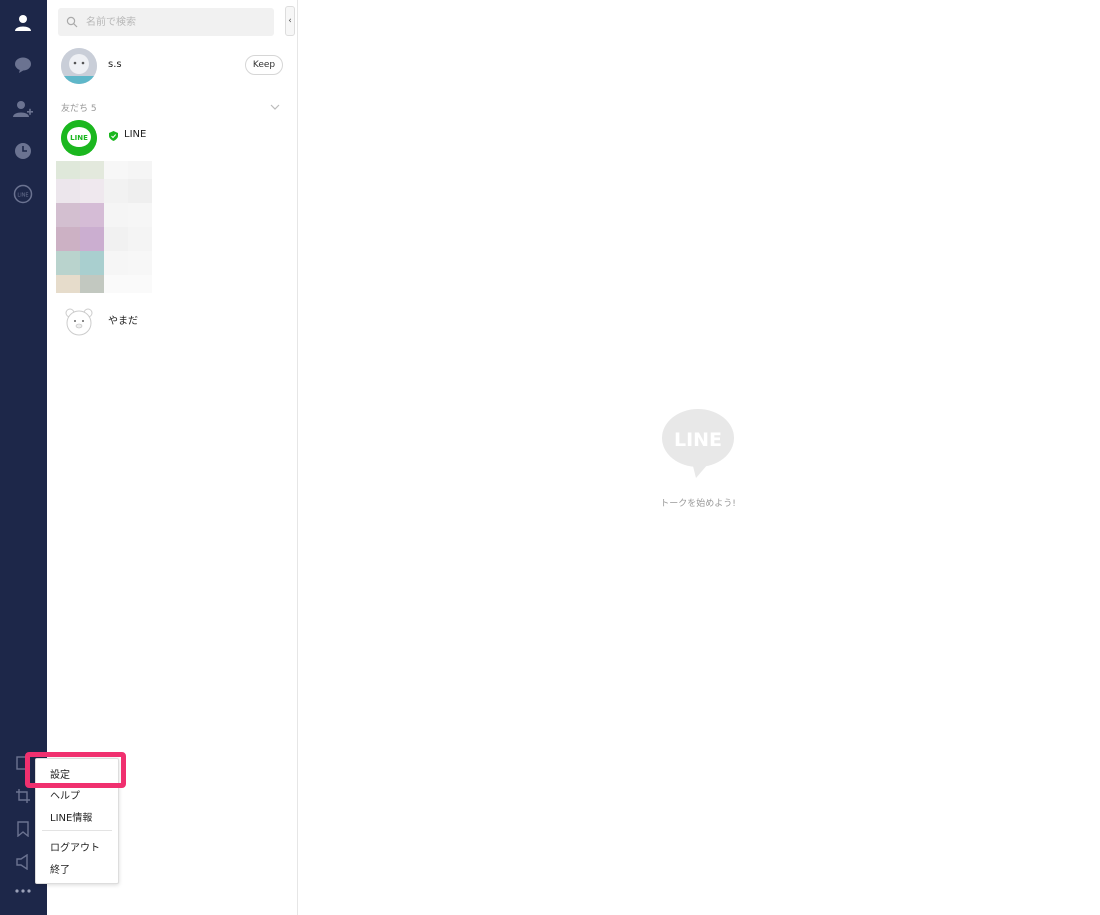 The height and width of the screenshot is (915, 1100). I want to click on more-icon, so click(23, 891).